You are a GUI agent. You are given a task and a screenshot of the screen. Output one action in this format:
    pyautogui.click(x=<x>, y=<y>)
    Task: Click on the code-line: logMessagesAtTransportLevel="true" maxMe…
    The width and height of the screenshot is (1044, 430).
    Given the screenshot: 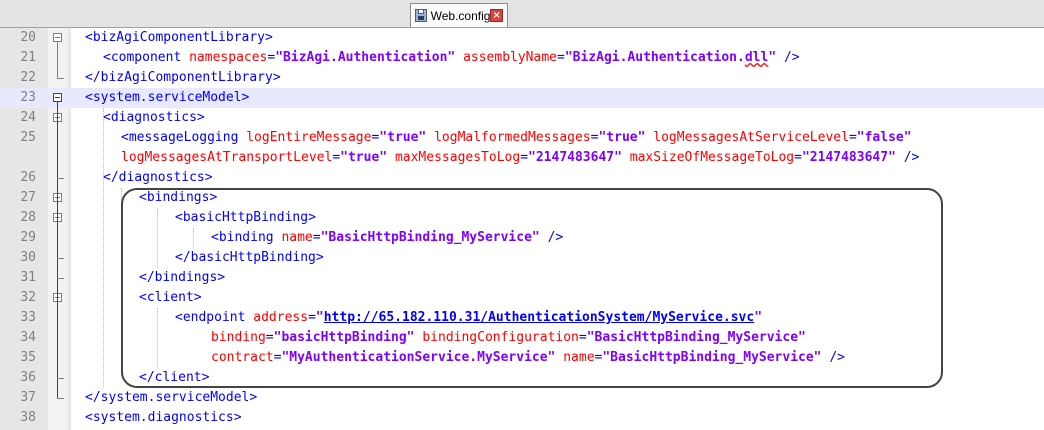 What is the action you would take?
    pyautogui.click(x=522, y=158)
    